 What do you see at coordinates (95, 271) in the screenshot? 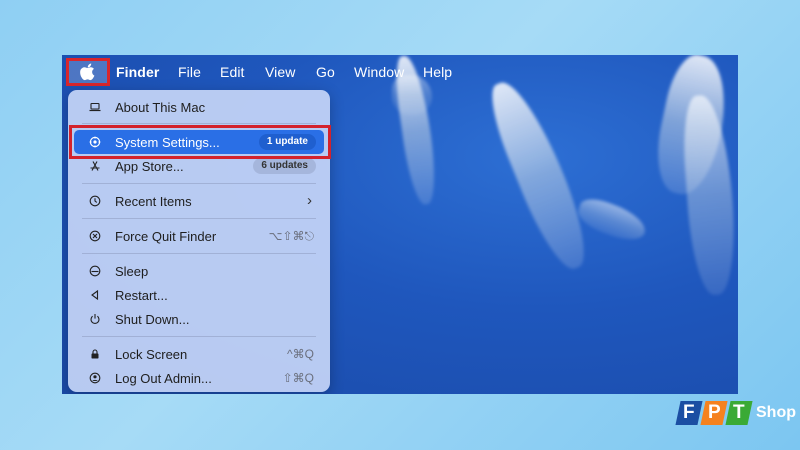
I see `sleep-icon` at bounding box center [95, 271].